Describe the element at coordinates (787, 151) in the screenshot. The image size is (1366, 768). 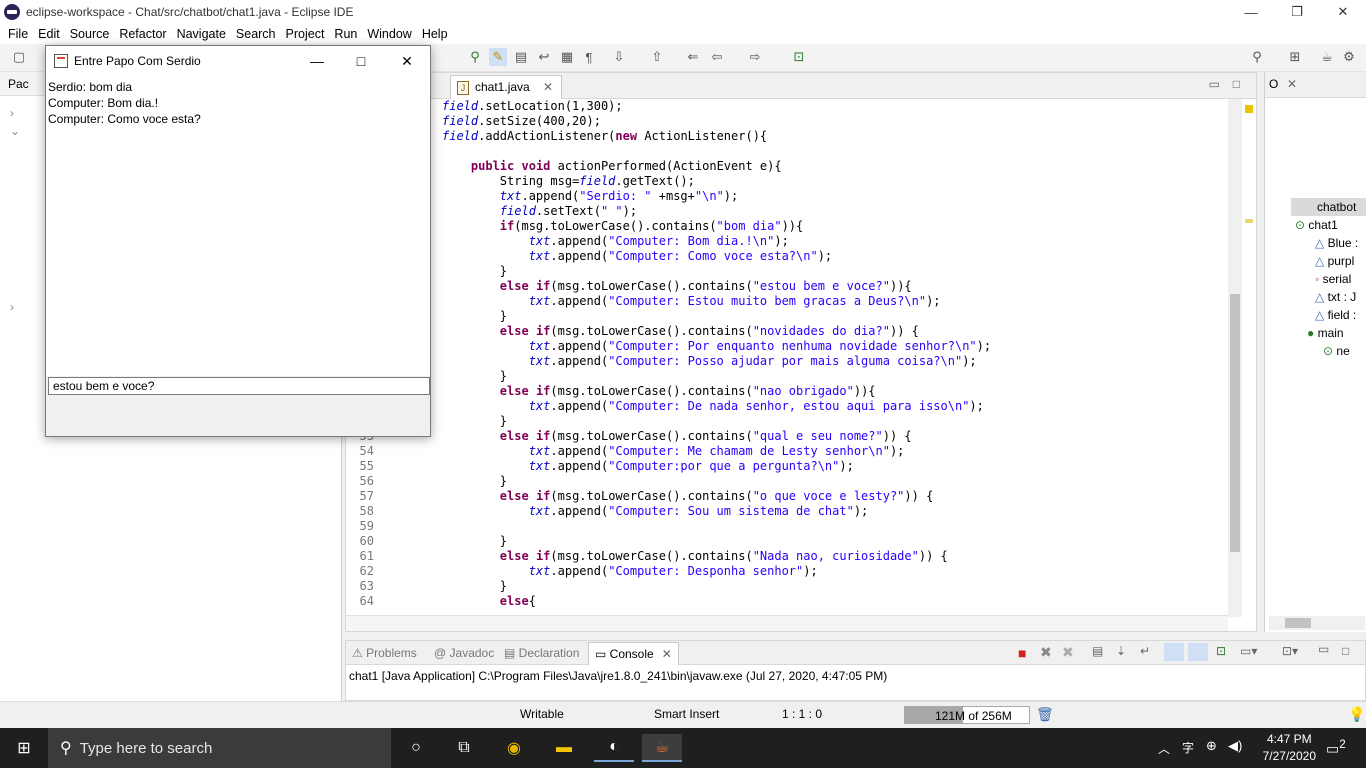
I see `code-line` at that location.